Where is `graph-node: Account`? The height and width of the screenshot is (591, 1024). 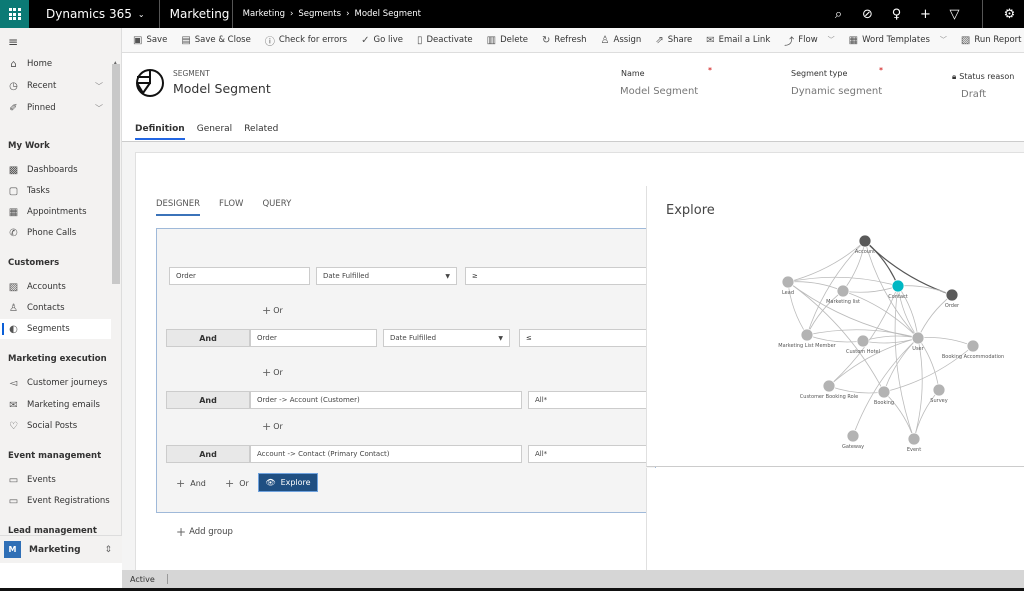
graph-node: Account is located at coordinates (865, 244).